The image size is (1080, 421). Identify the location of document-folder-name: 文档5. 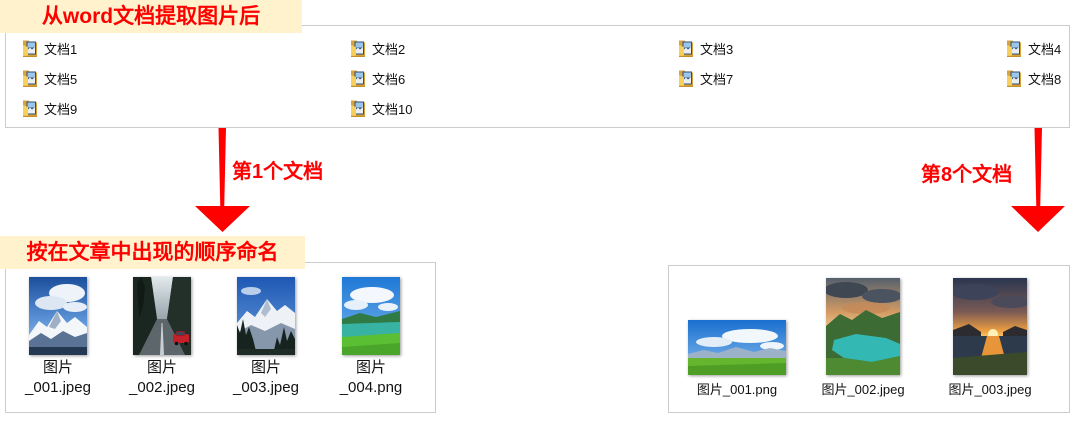
(61, 79).